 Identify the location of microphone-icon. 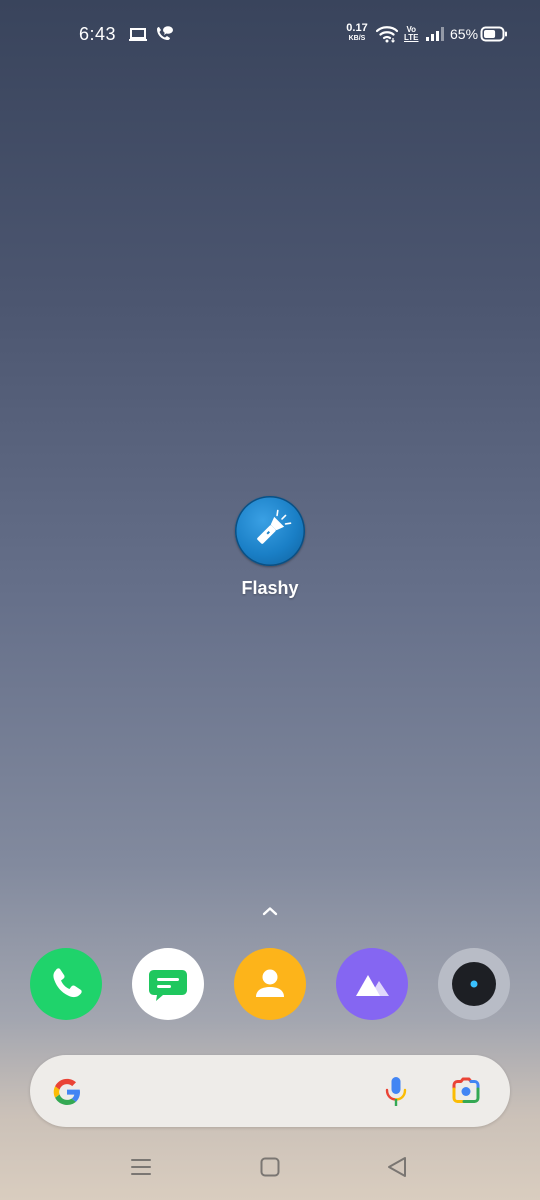
(396, 1092).